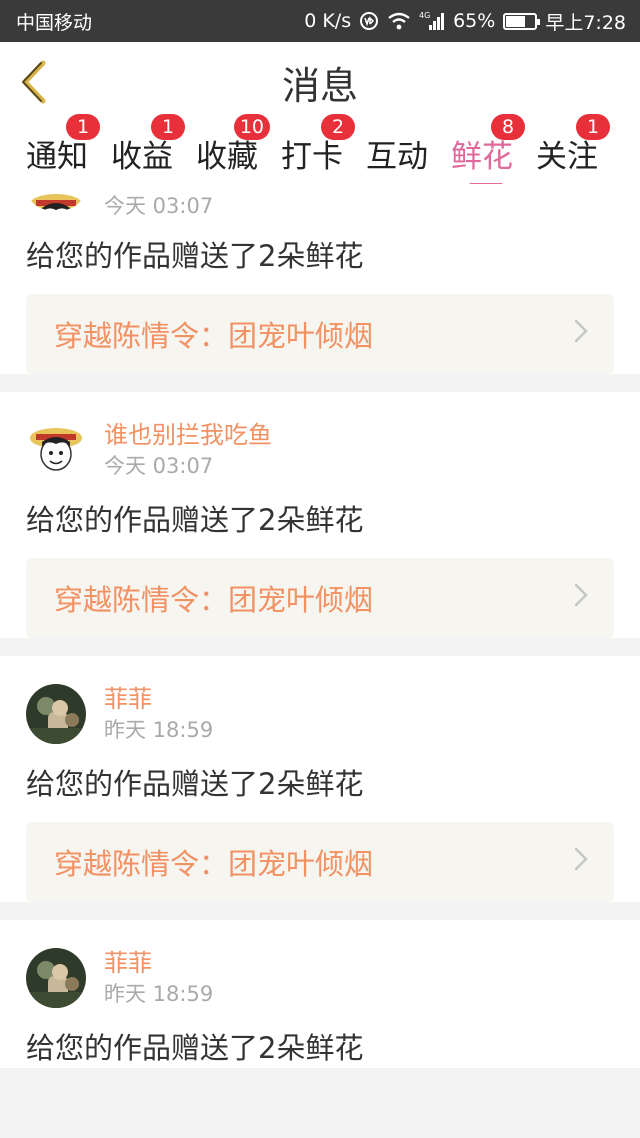 Image resolution: width=640 pixels, height=1138 pixels. What do you see at coordinates (573, 149) in the screenshot?
I see `tab-6: 关注 1` at bounding box center [573, 149].